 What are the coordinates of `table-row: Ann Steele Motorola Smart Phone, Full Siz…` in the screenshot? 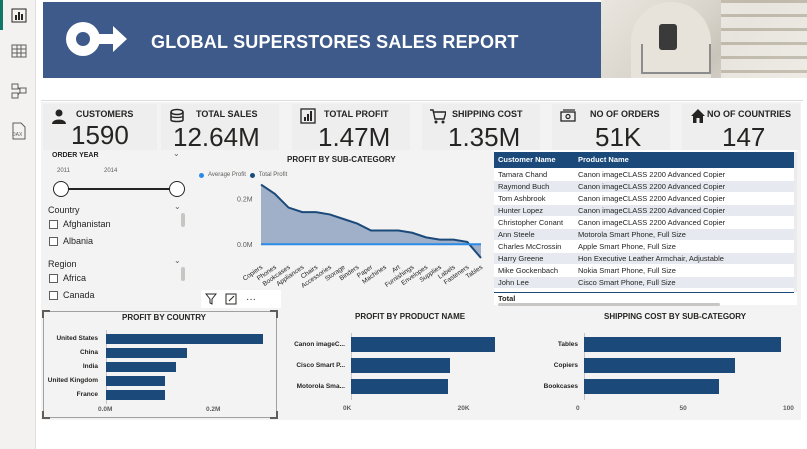 It's located at (645, 234).